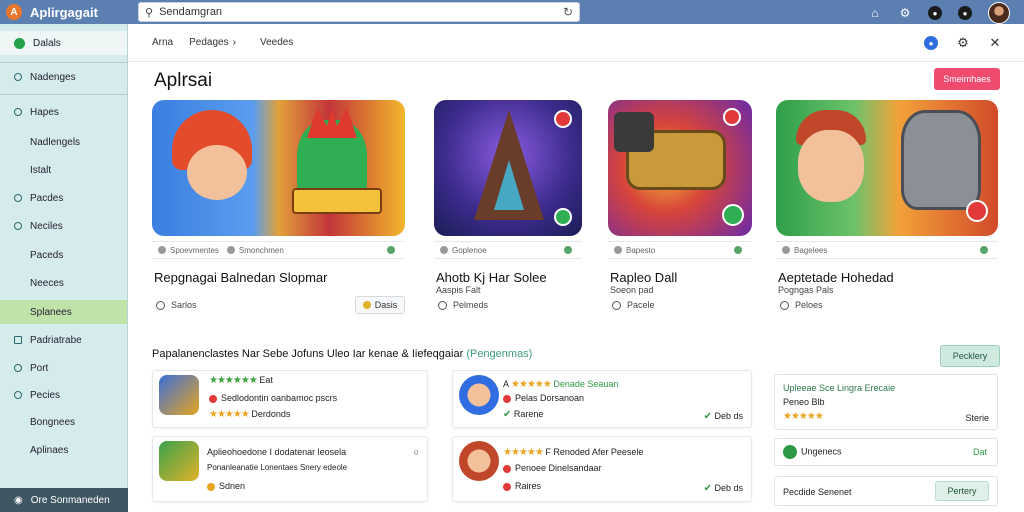 This screenshot has width=1024, height=512. What do you see at coordinates (491, 277) in the screenshot?
I see `card-title: Ahotb Kj Har Solee` at bounding box center [491, 277].